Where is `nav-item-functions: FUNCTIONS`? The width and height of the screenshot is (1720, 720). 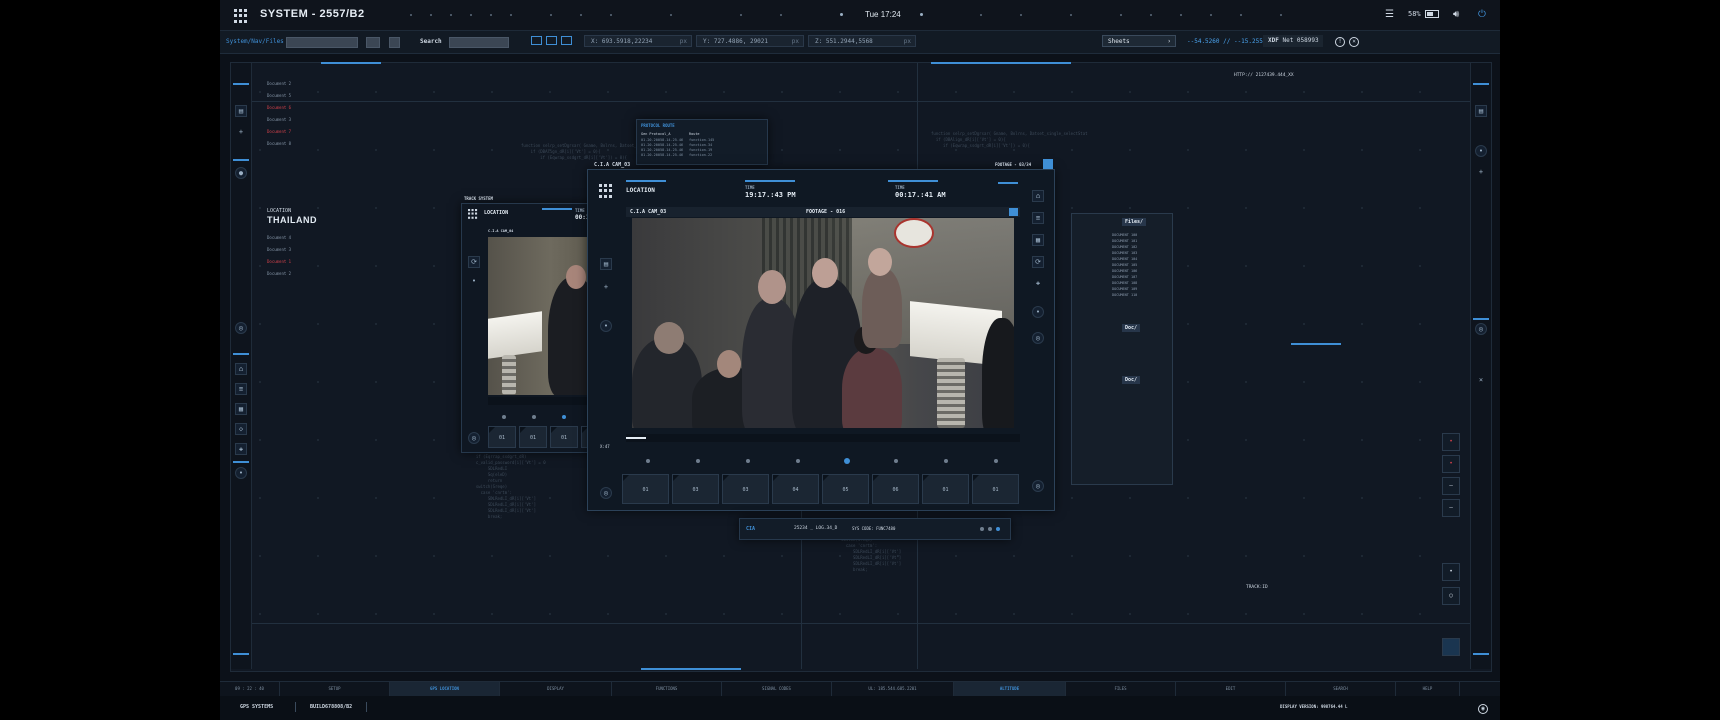
nav-item-functions: FUNCTIONS is located at coordinates (667, 689).